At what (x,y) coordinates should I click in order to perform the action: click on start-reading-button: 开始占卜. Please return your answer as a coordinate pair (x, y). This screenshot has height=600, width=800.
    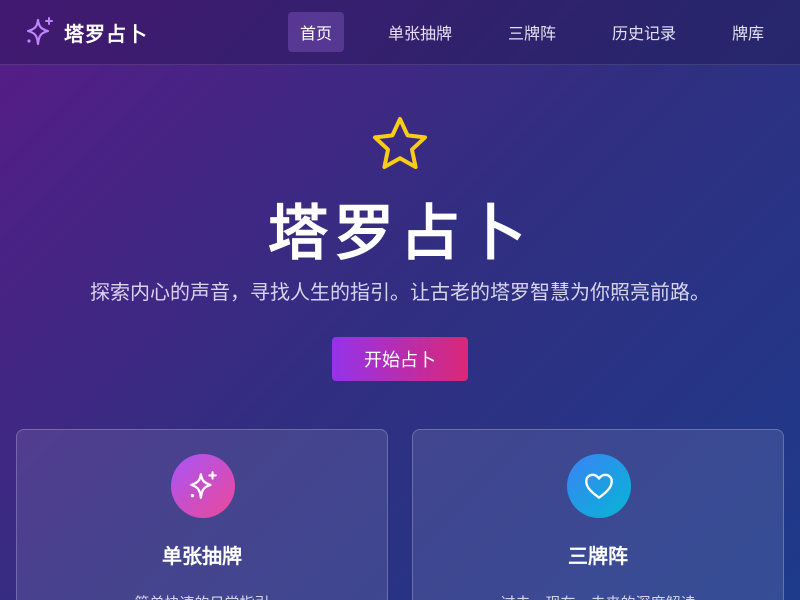
    Looking at the image, I should click on (400, 359).